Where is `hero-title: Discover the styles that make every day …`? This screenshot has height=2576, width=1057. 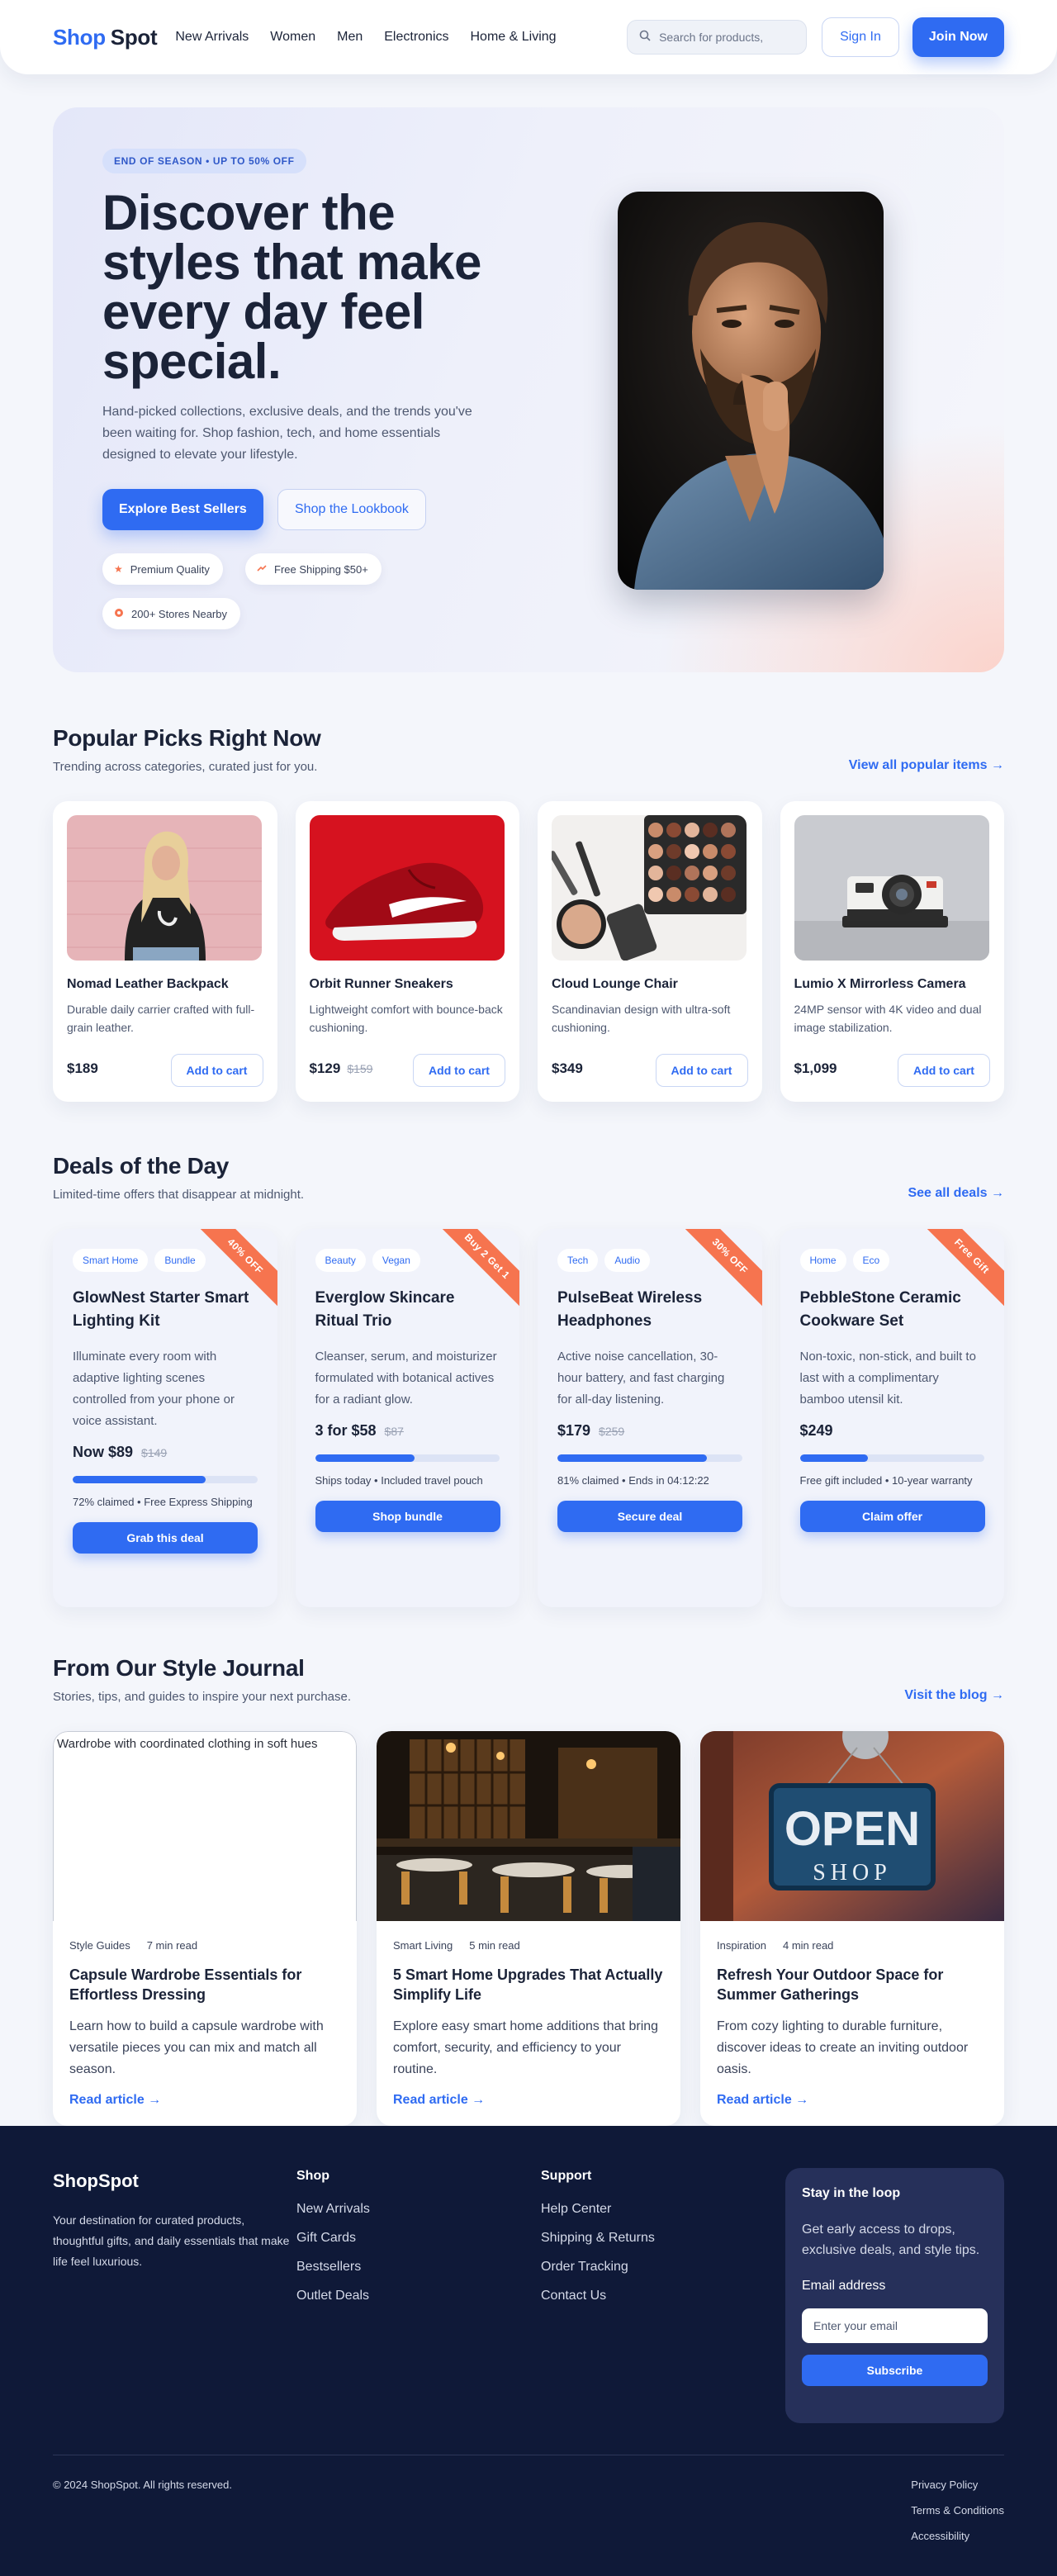
hero-title: Discover the styles that make every day … is located at coordinates (291, 287).